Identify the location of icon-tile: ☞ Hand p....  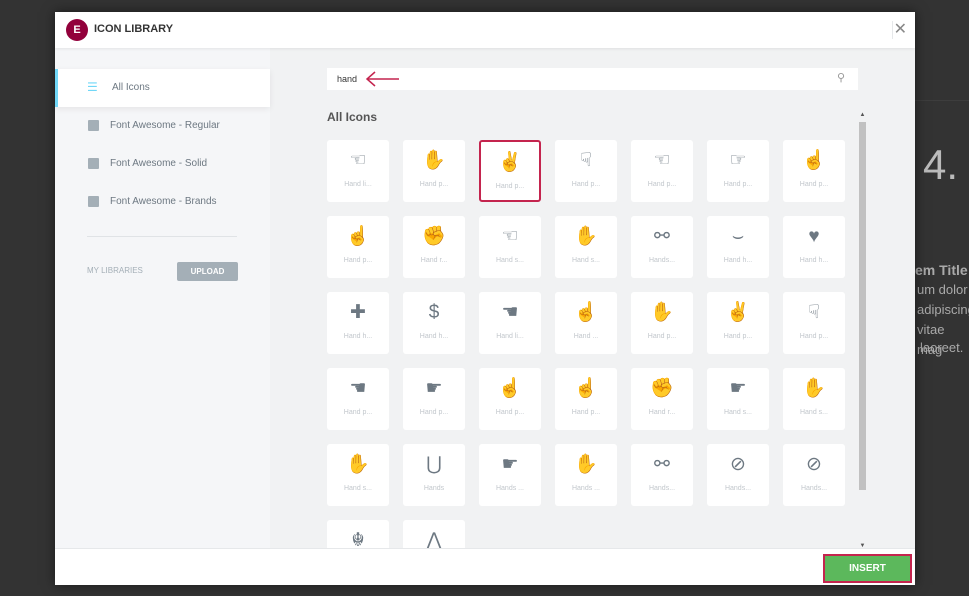
(738, 171).